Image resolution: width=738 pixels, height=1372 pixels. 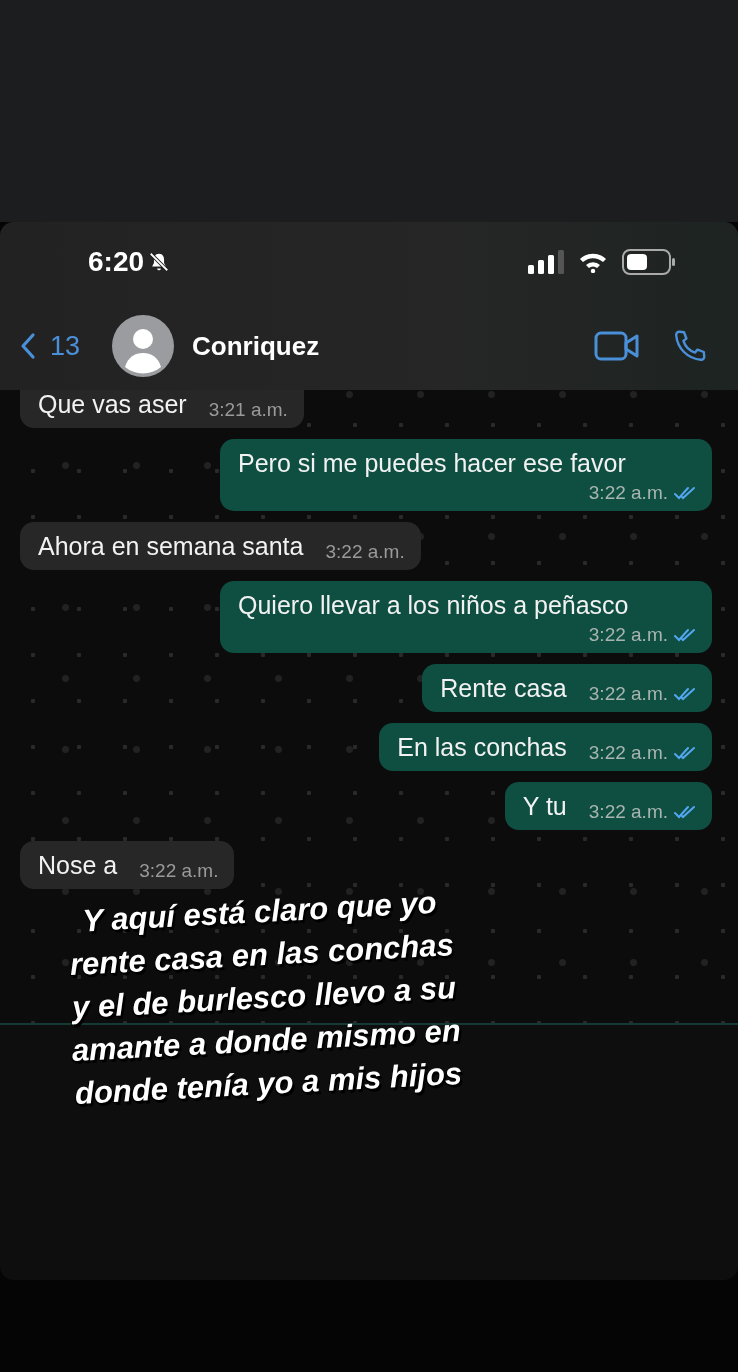 What do you see at coordinates (50, 346) in the screenshot?
I see `back-button: 13` at bounding box center [50, 346].